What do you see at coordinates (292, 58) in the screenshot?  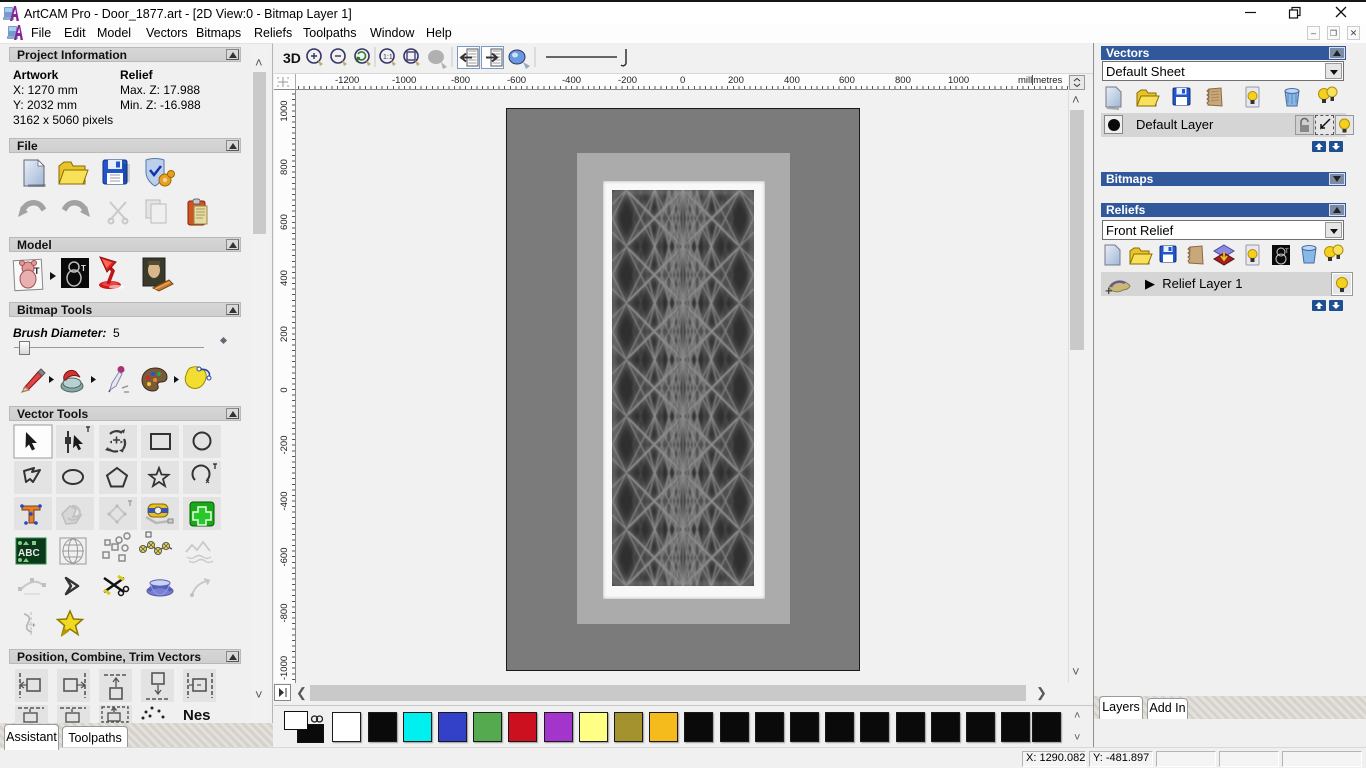 I see `svg-text: 3D` at bounding box center [292, 58].